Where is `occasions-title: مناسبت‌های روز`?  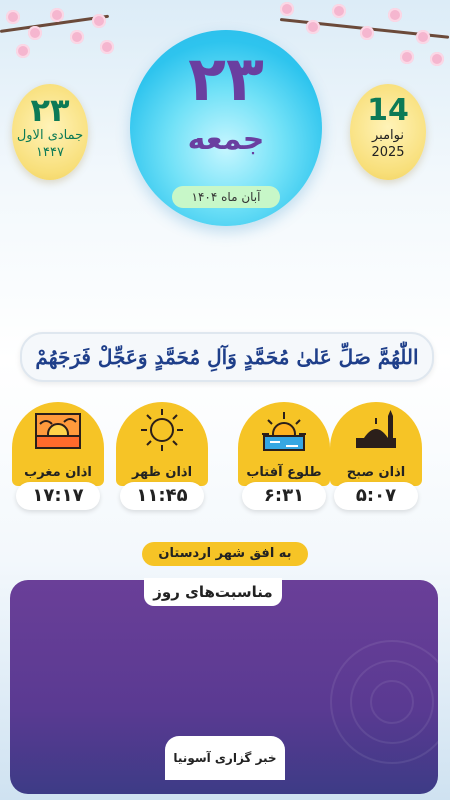
occasions-title: مناسبت‌های روز is located at coordinates (213, 592).